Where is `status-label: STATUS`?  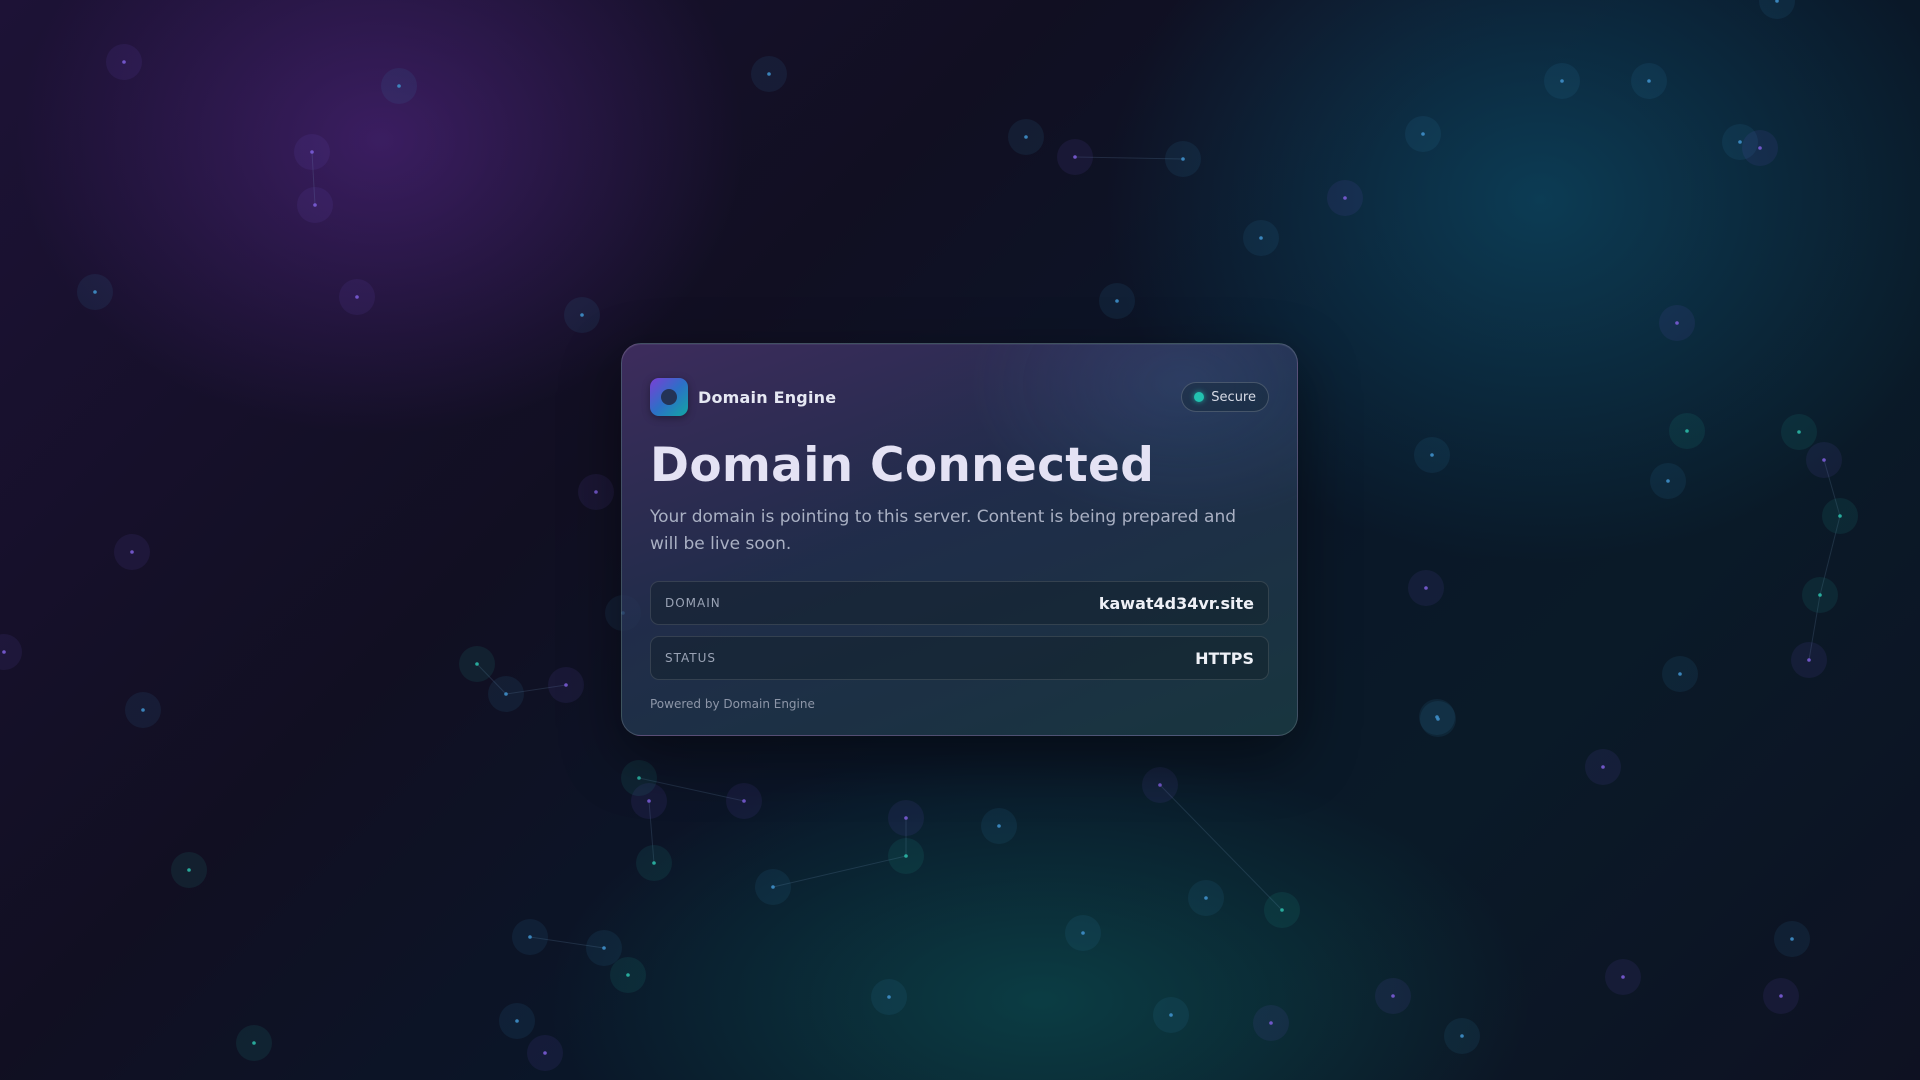
status-label: STATUS is located at coordinates (691, 658).